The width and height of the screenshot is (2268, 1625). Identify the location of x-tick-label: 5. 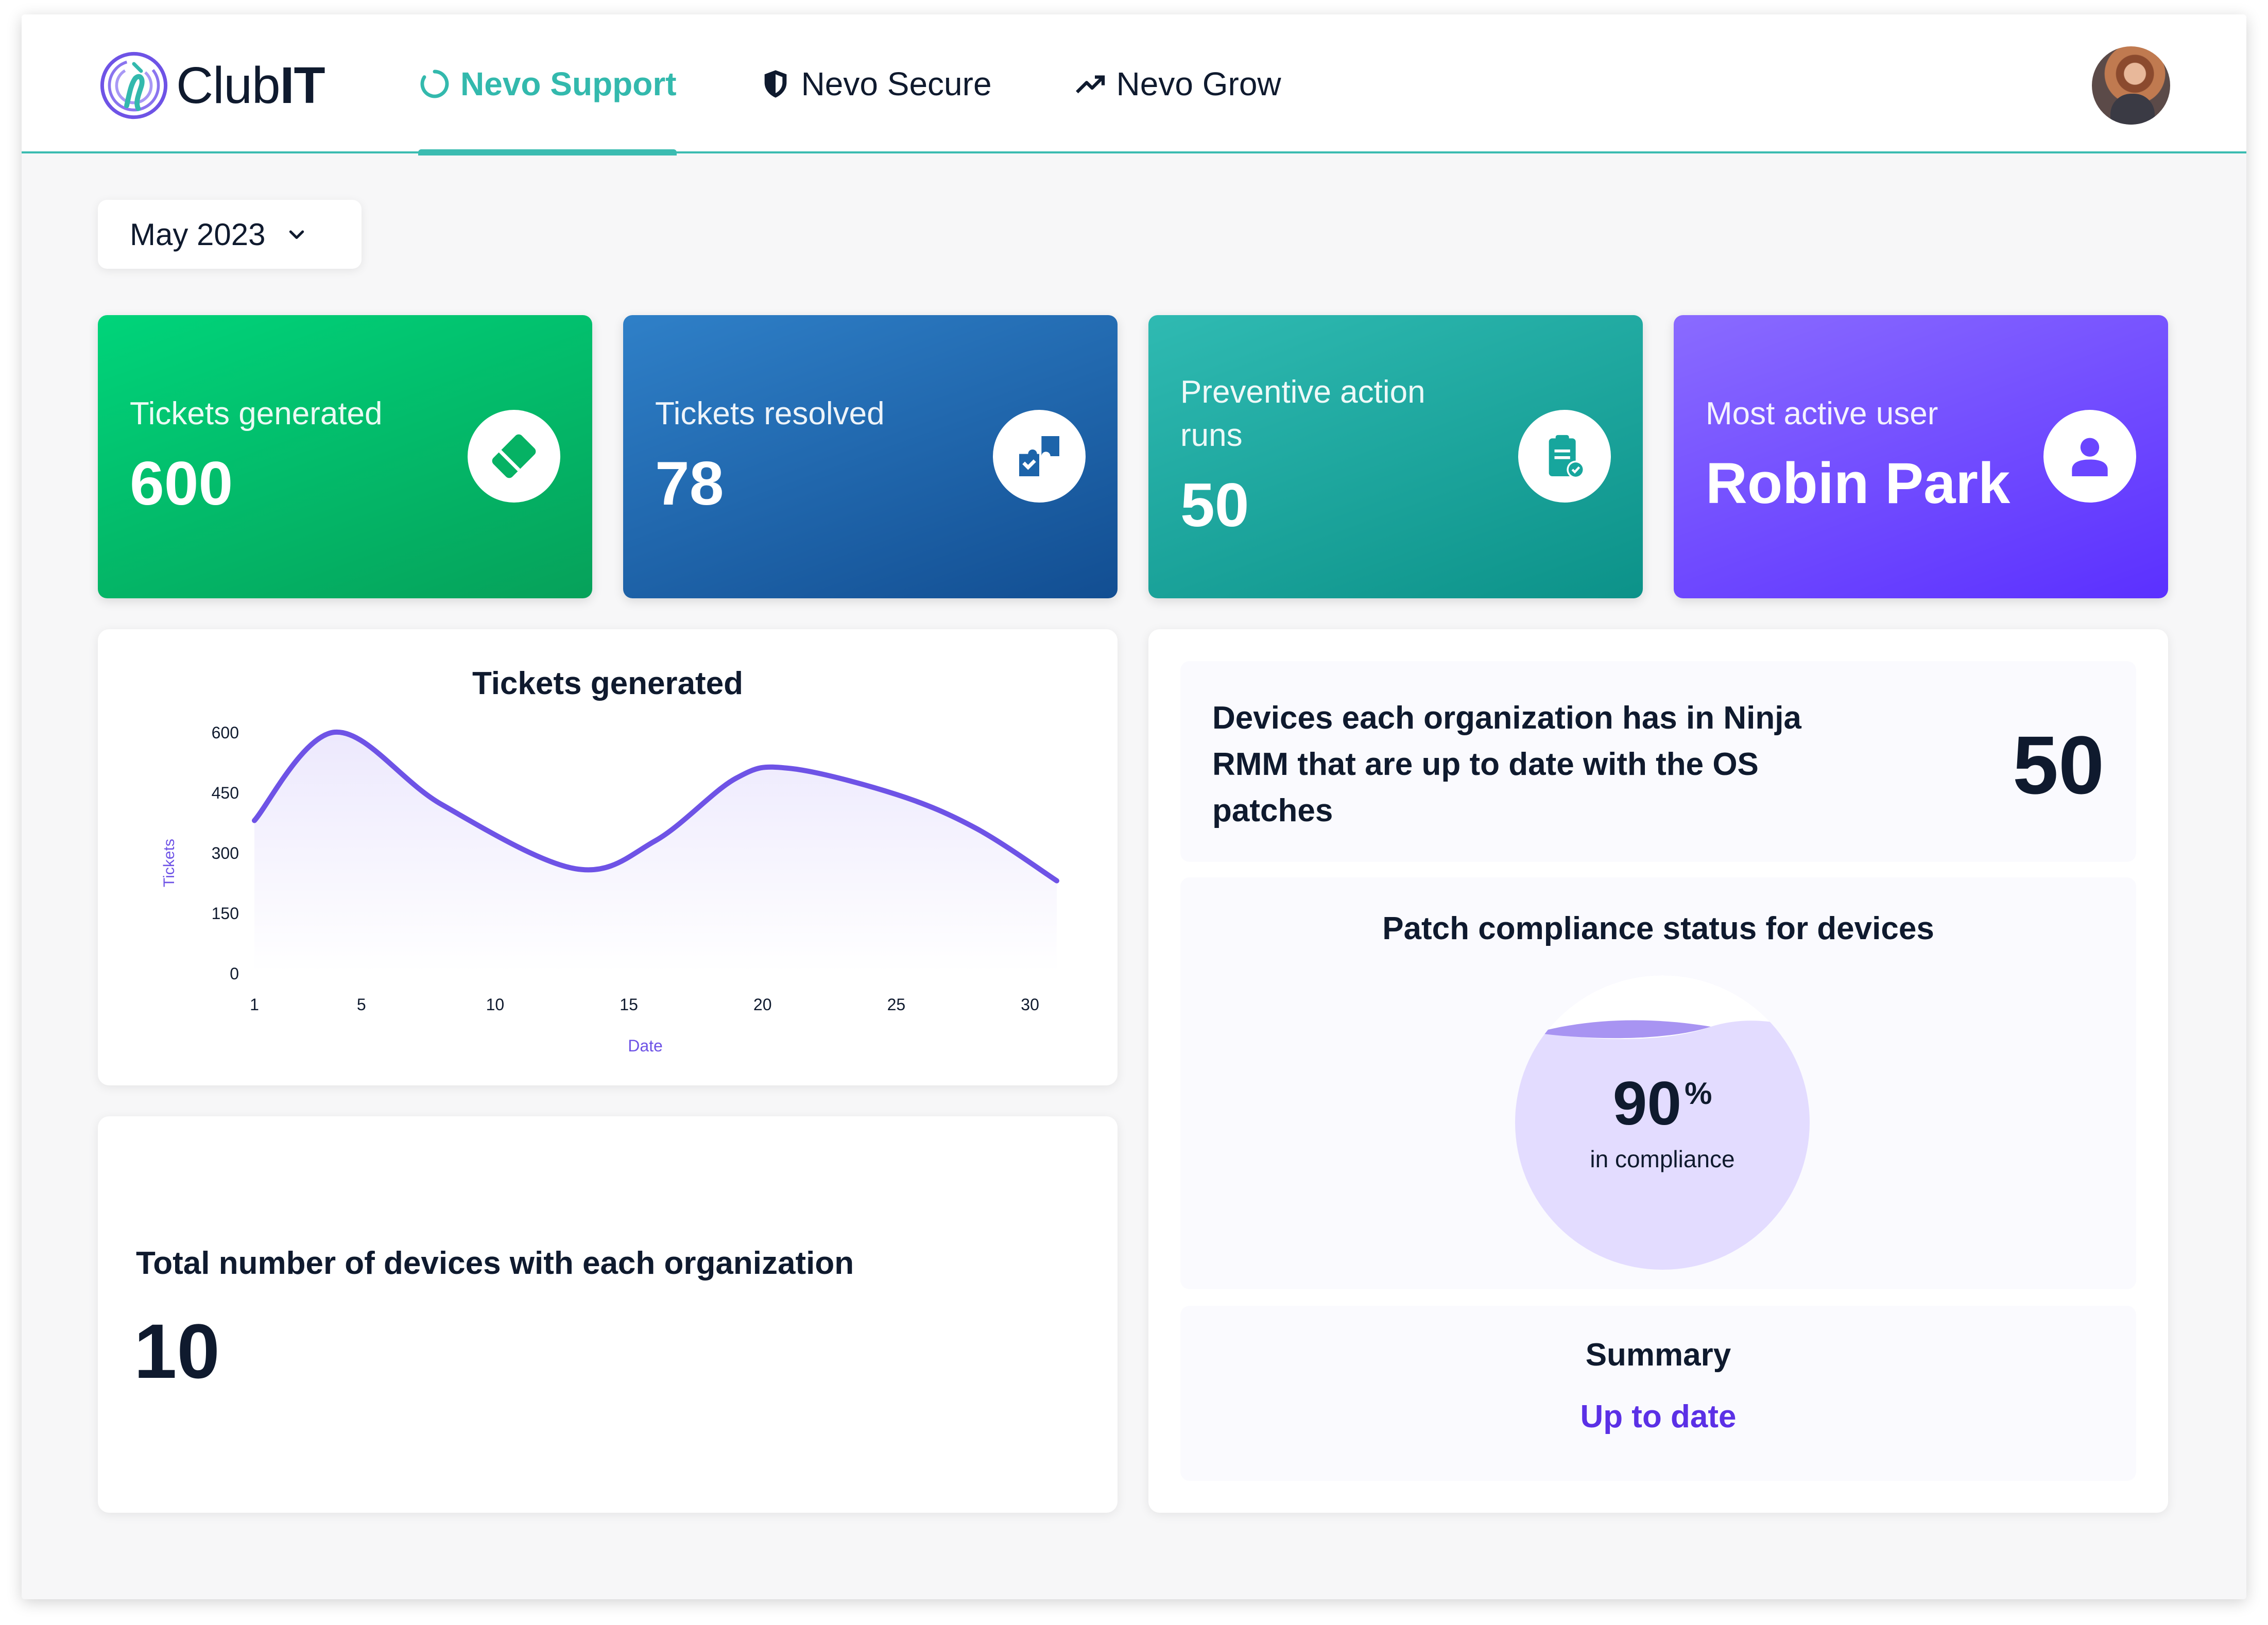
(362, 1004).